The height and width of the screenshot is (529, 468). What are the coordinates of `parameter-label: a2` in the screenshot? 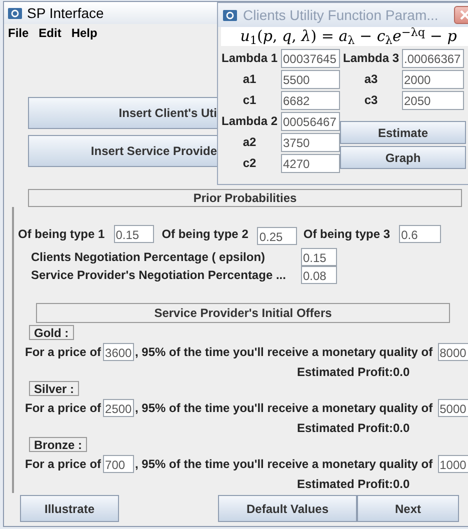 It's located at (250, 142).